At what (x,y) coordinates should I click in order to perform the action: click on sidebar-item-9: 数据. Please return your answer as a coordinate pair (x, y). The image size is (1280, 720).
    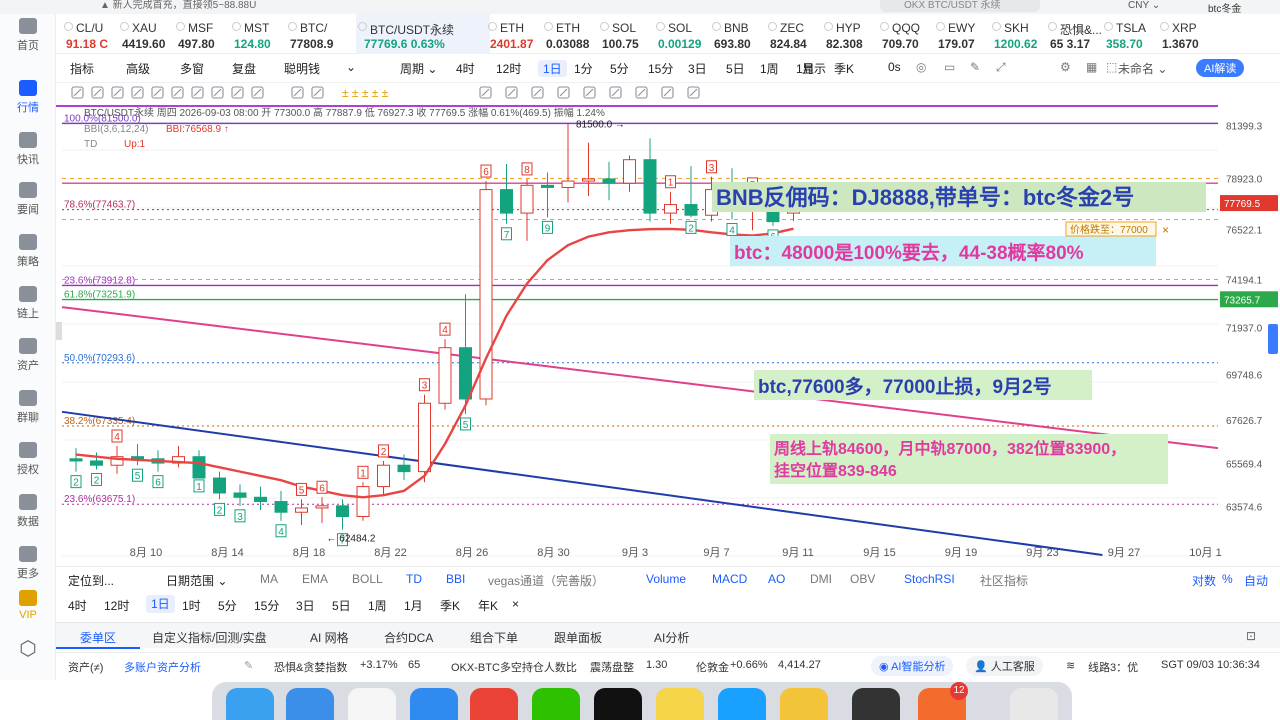
    Looking at the image, I should click on (28, 511).